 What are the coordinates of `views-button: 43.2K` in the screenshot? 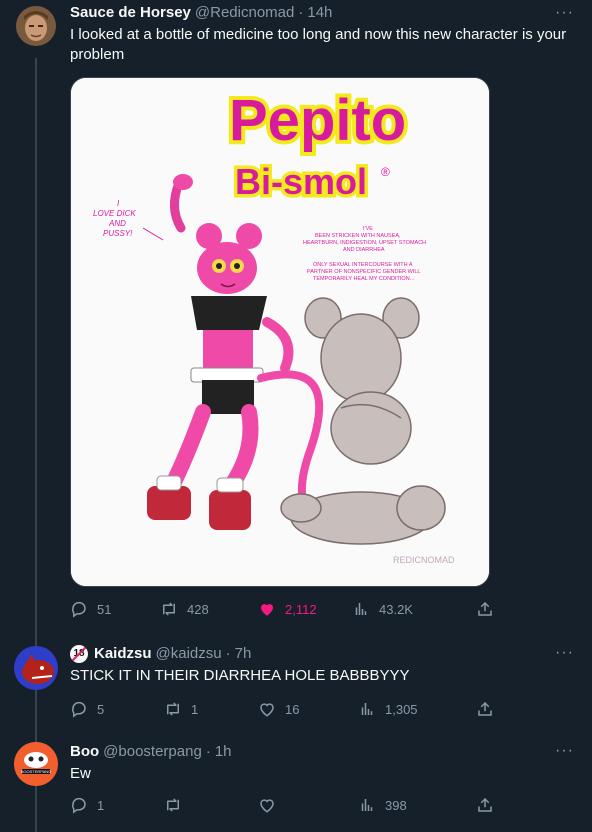 It's located at (382, 609).